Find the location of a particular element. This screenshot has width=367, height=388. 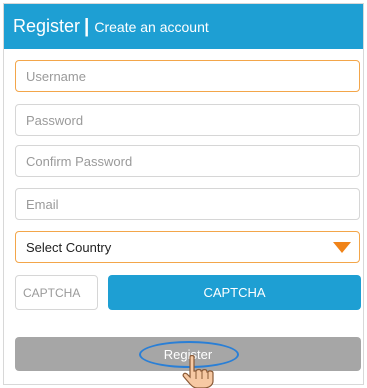

captcha-input is located at coordinates (56, 292).